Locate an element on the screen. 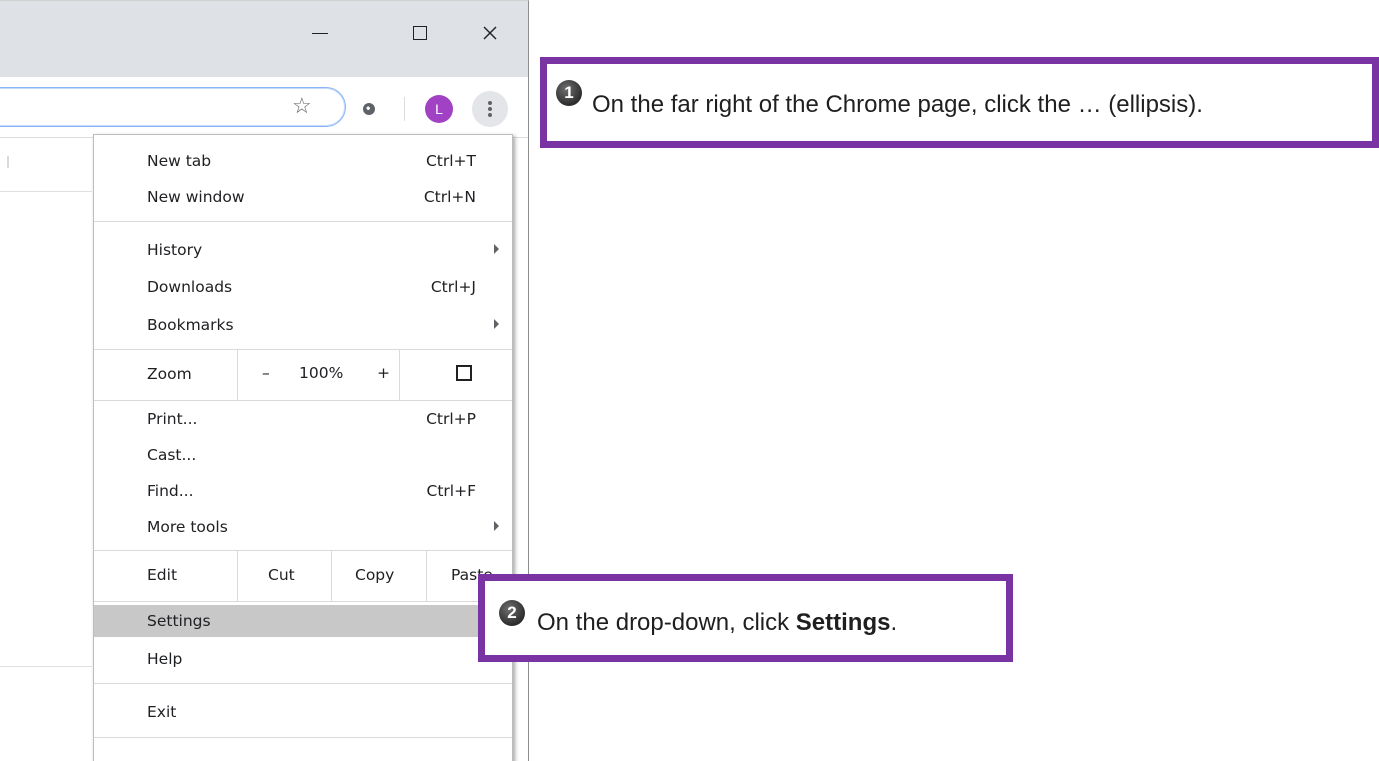 The width and height of the screenshot is (1379, 761). menu-item-label: New window is located at coordinates (196, 197).